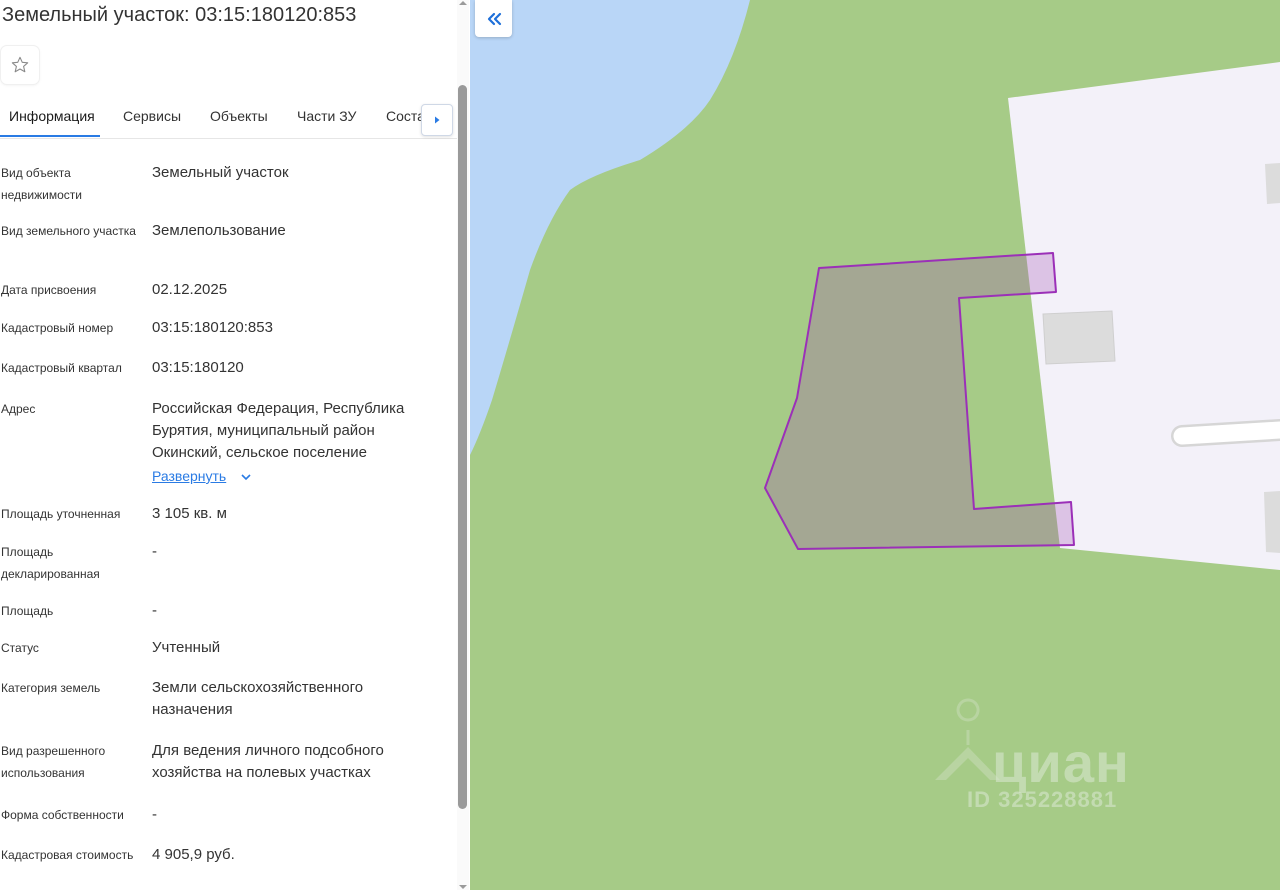  Describe the element at coordinates (193, 854) in the screenshot. I see `field-value: 4 905,9 руб.` at that location.